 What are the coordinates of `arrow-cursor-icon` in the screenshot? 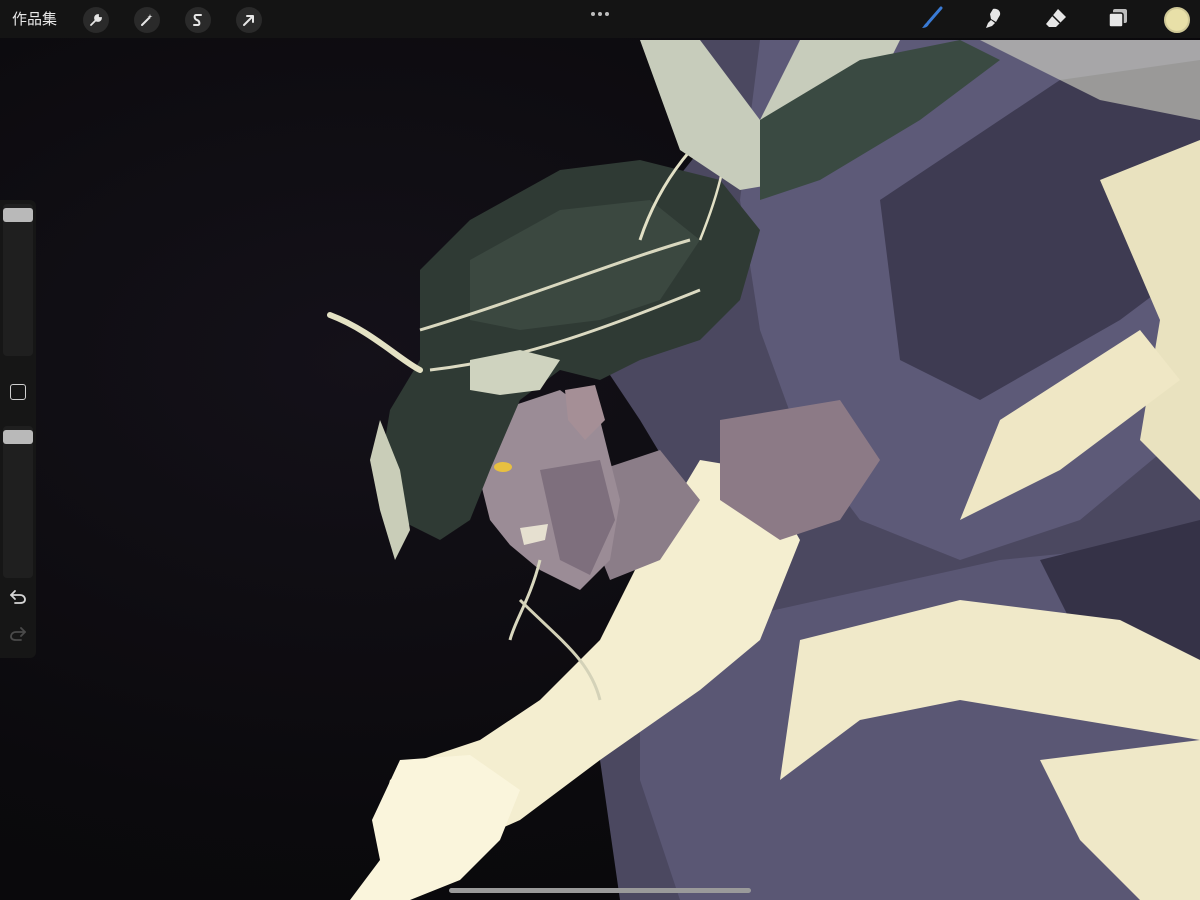 It's located at (249, 20).